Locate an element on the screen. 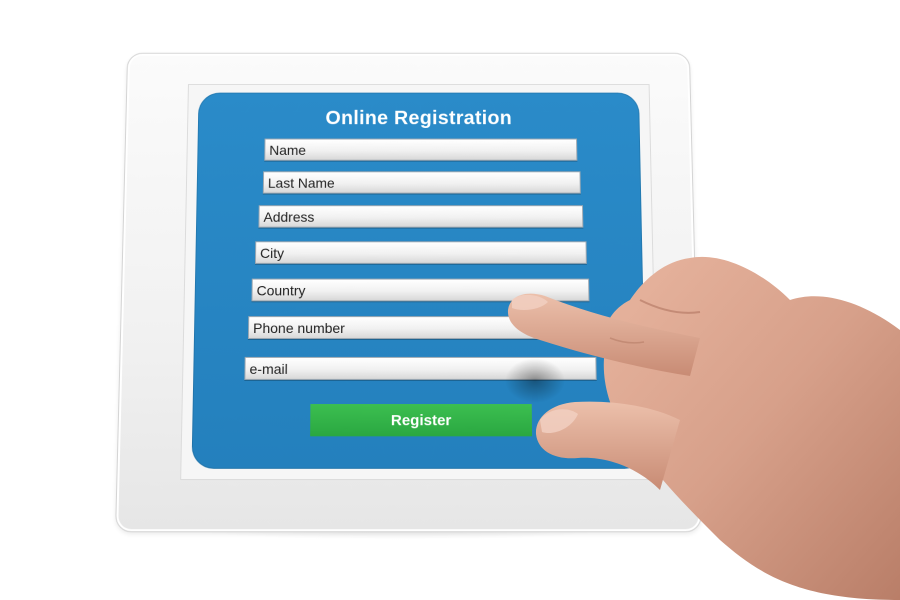 Image resolution: width=900 pixels, height=600 pixels. phone-number-field-label: Phone number is located at coordinates (298, 328).